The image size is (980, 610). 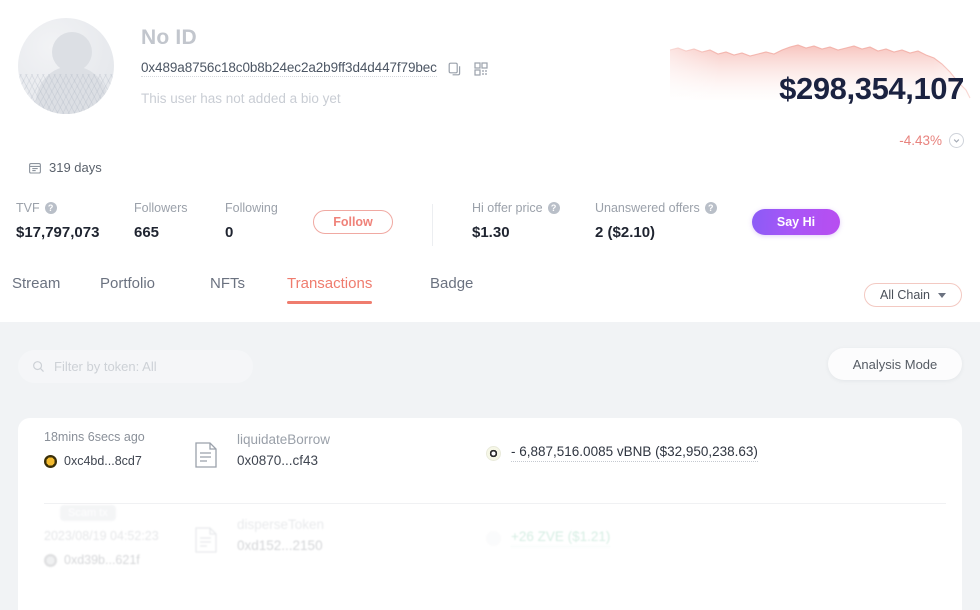 I want to click on tx-method: liquidateBorrow, so click(x=284, y=439).